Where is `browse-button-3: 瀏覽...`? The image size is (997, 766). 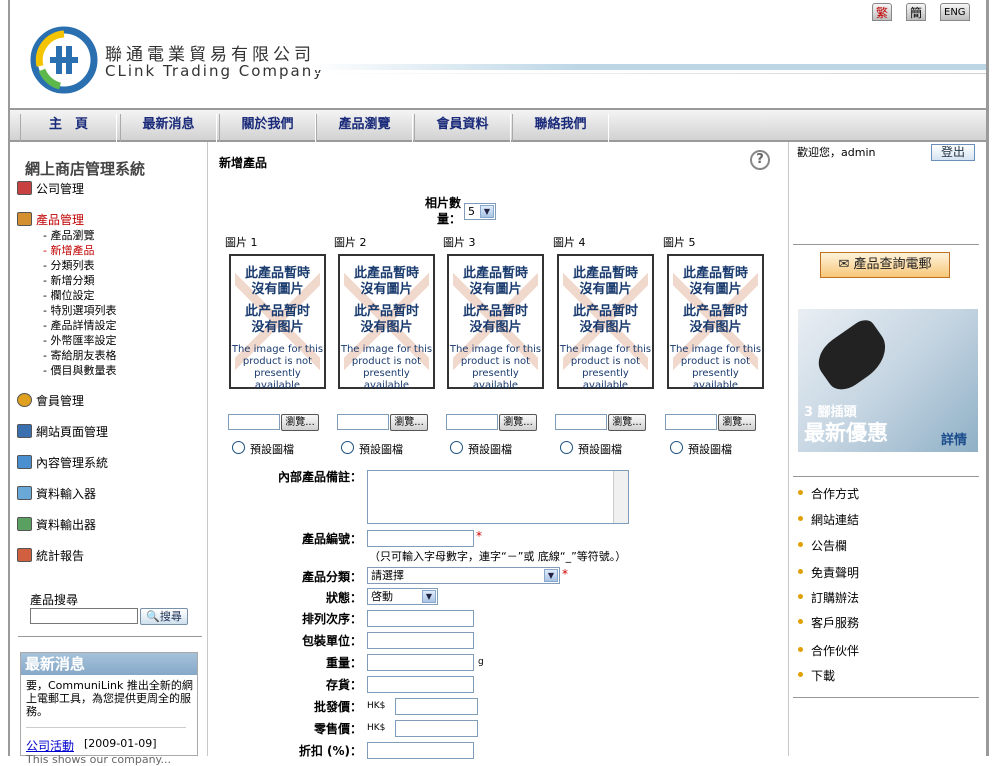 browse-button-3: 瀏覽... is located at coordinates (518, 422).